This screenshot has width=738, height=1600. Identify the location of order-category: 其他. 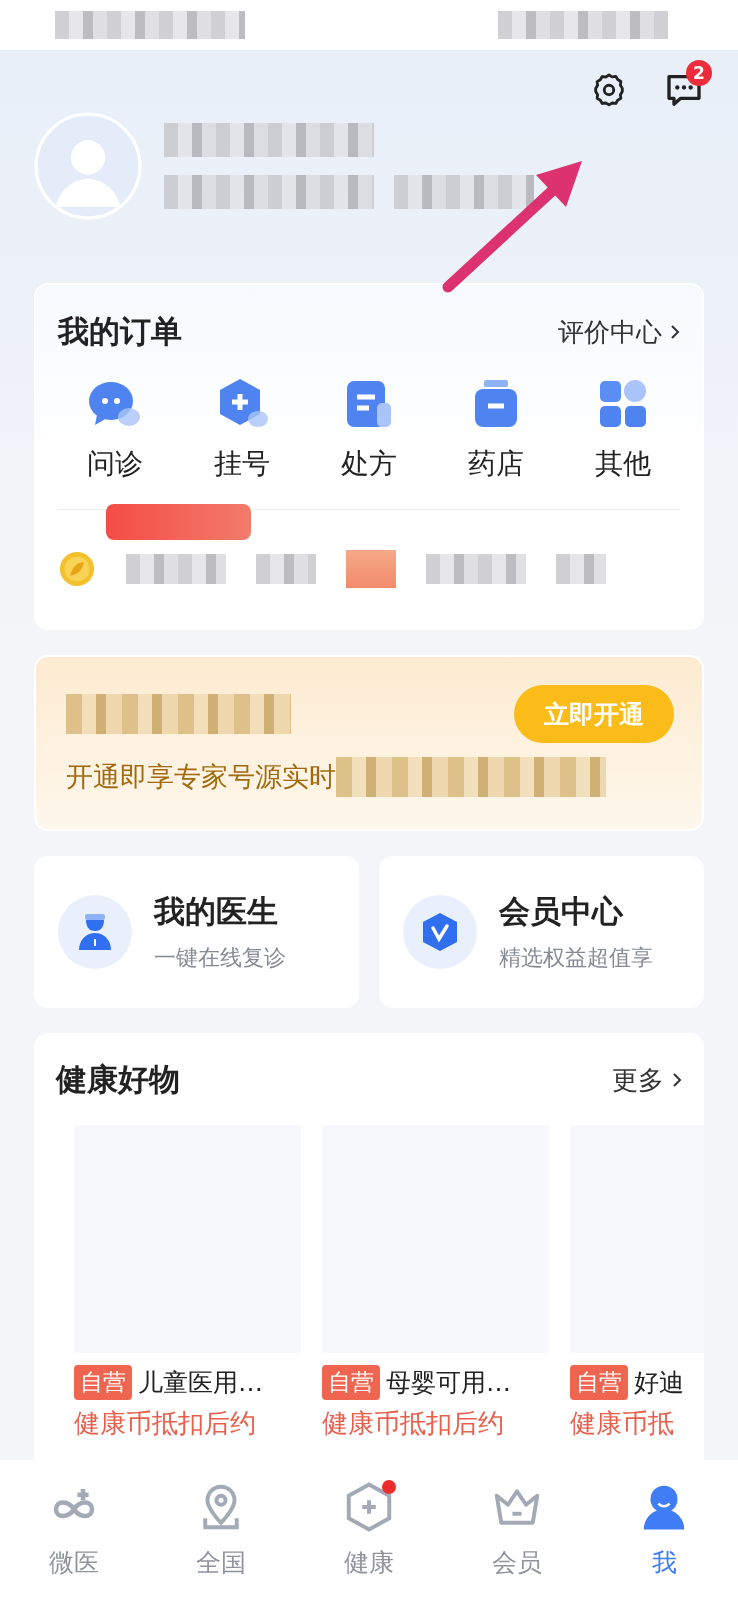
(623, 429).